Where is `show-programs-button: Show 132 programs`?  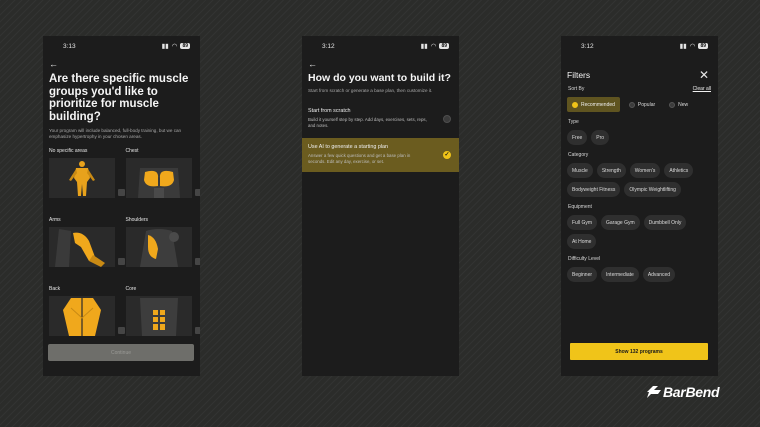
show-programs-button: Show 132 programs is located at coordinates (639, 351).